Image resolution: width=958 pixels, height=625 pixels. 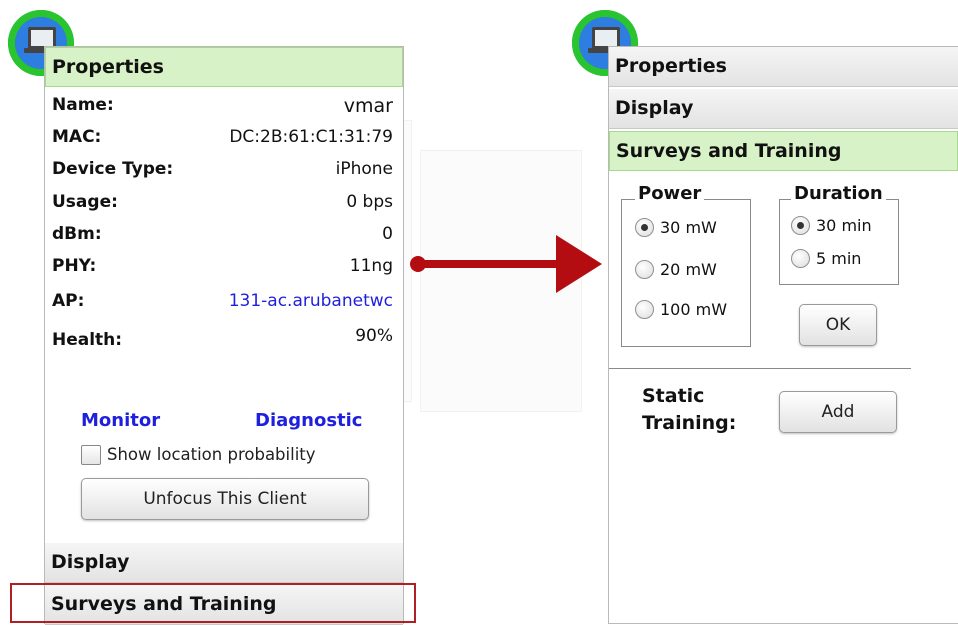 What do you see at coordinates (74, 266) in the screenshot?
I see `prop-key: PHY:` at bounding box center [74, 266].